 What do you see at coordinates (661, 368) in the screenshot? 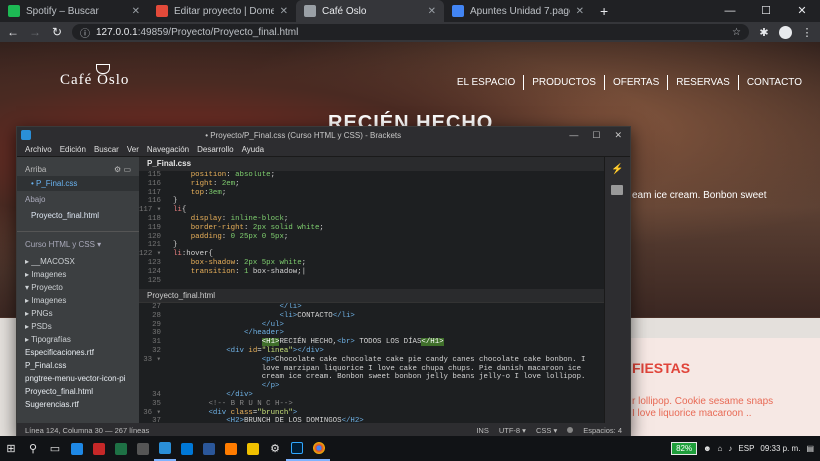
I see `fiestas-title: FIESTAS` at bounding box center [661, 368].